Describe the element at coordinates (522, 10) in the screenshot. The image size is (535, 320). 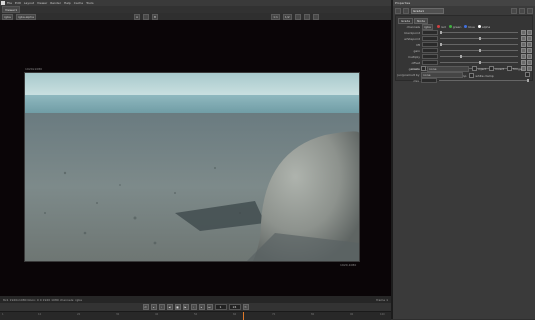
I see `float-icon` at that location.